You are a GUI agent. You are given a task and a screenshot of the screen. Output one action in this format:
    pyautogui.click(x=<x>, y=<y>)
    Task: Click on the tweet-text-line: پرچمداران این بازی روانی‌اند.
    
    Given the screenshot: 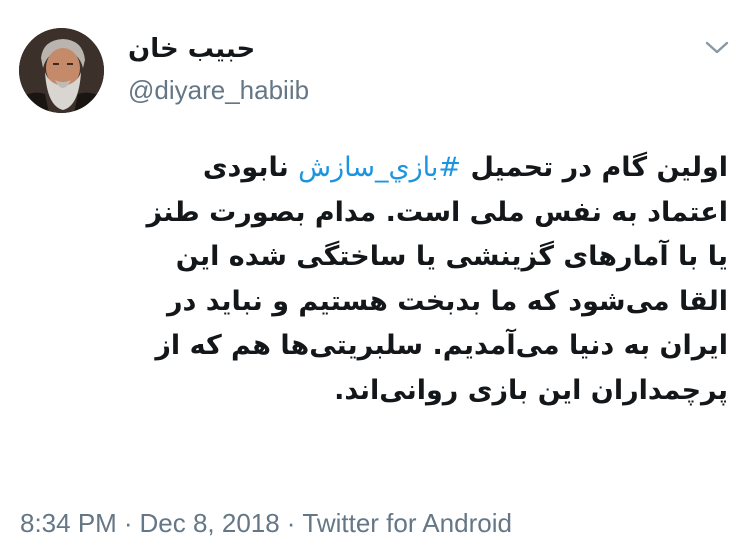 What is the action you would take?
    pyautogui.click(x=531, y=390)
    